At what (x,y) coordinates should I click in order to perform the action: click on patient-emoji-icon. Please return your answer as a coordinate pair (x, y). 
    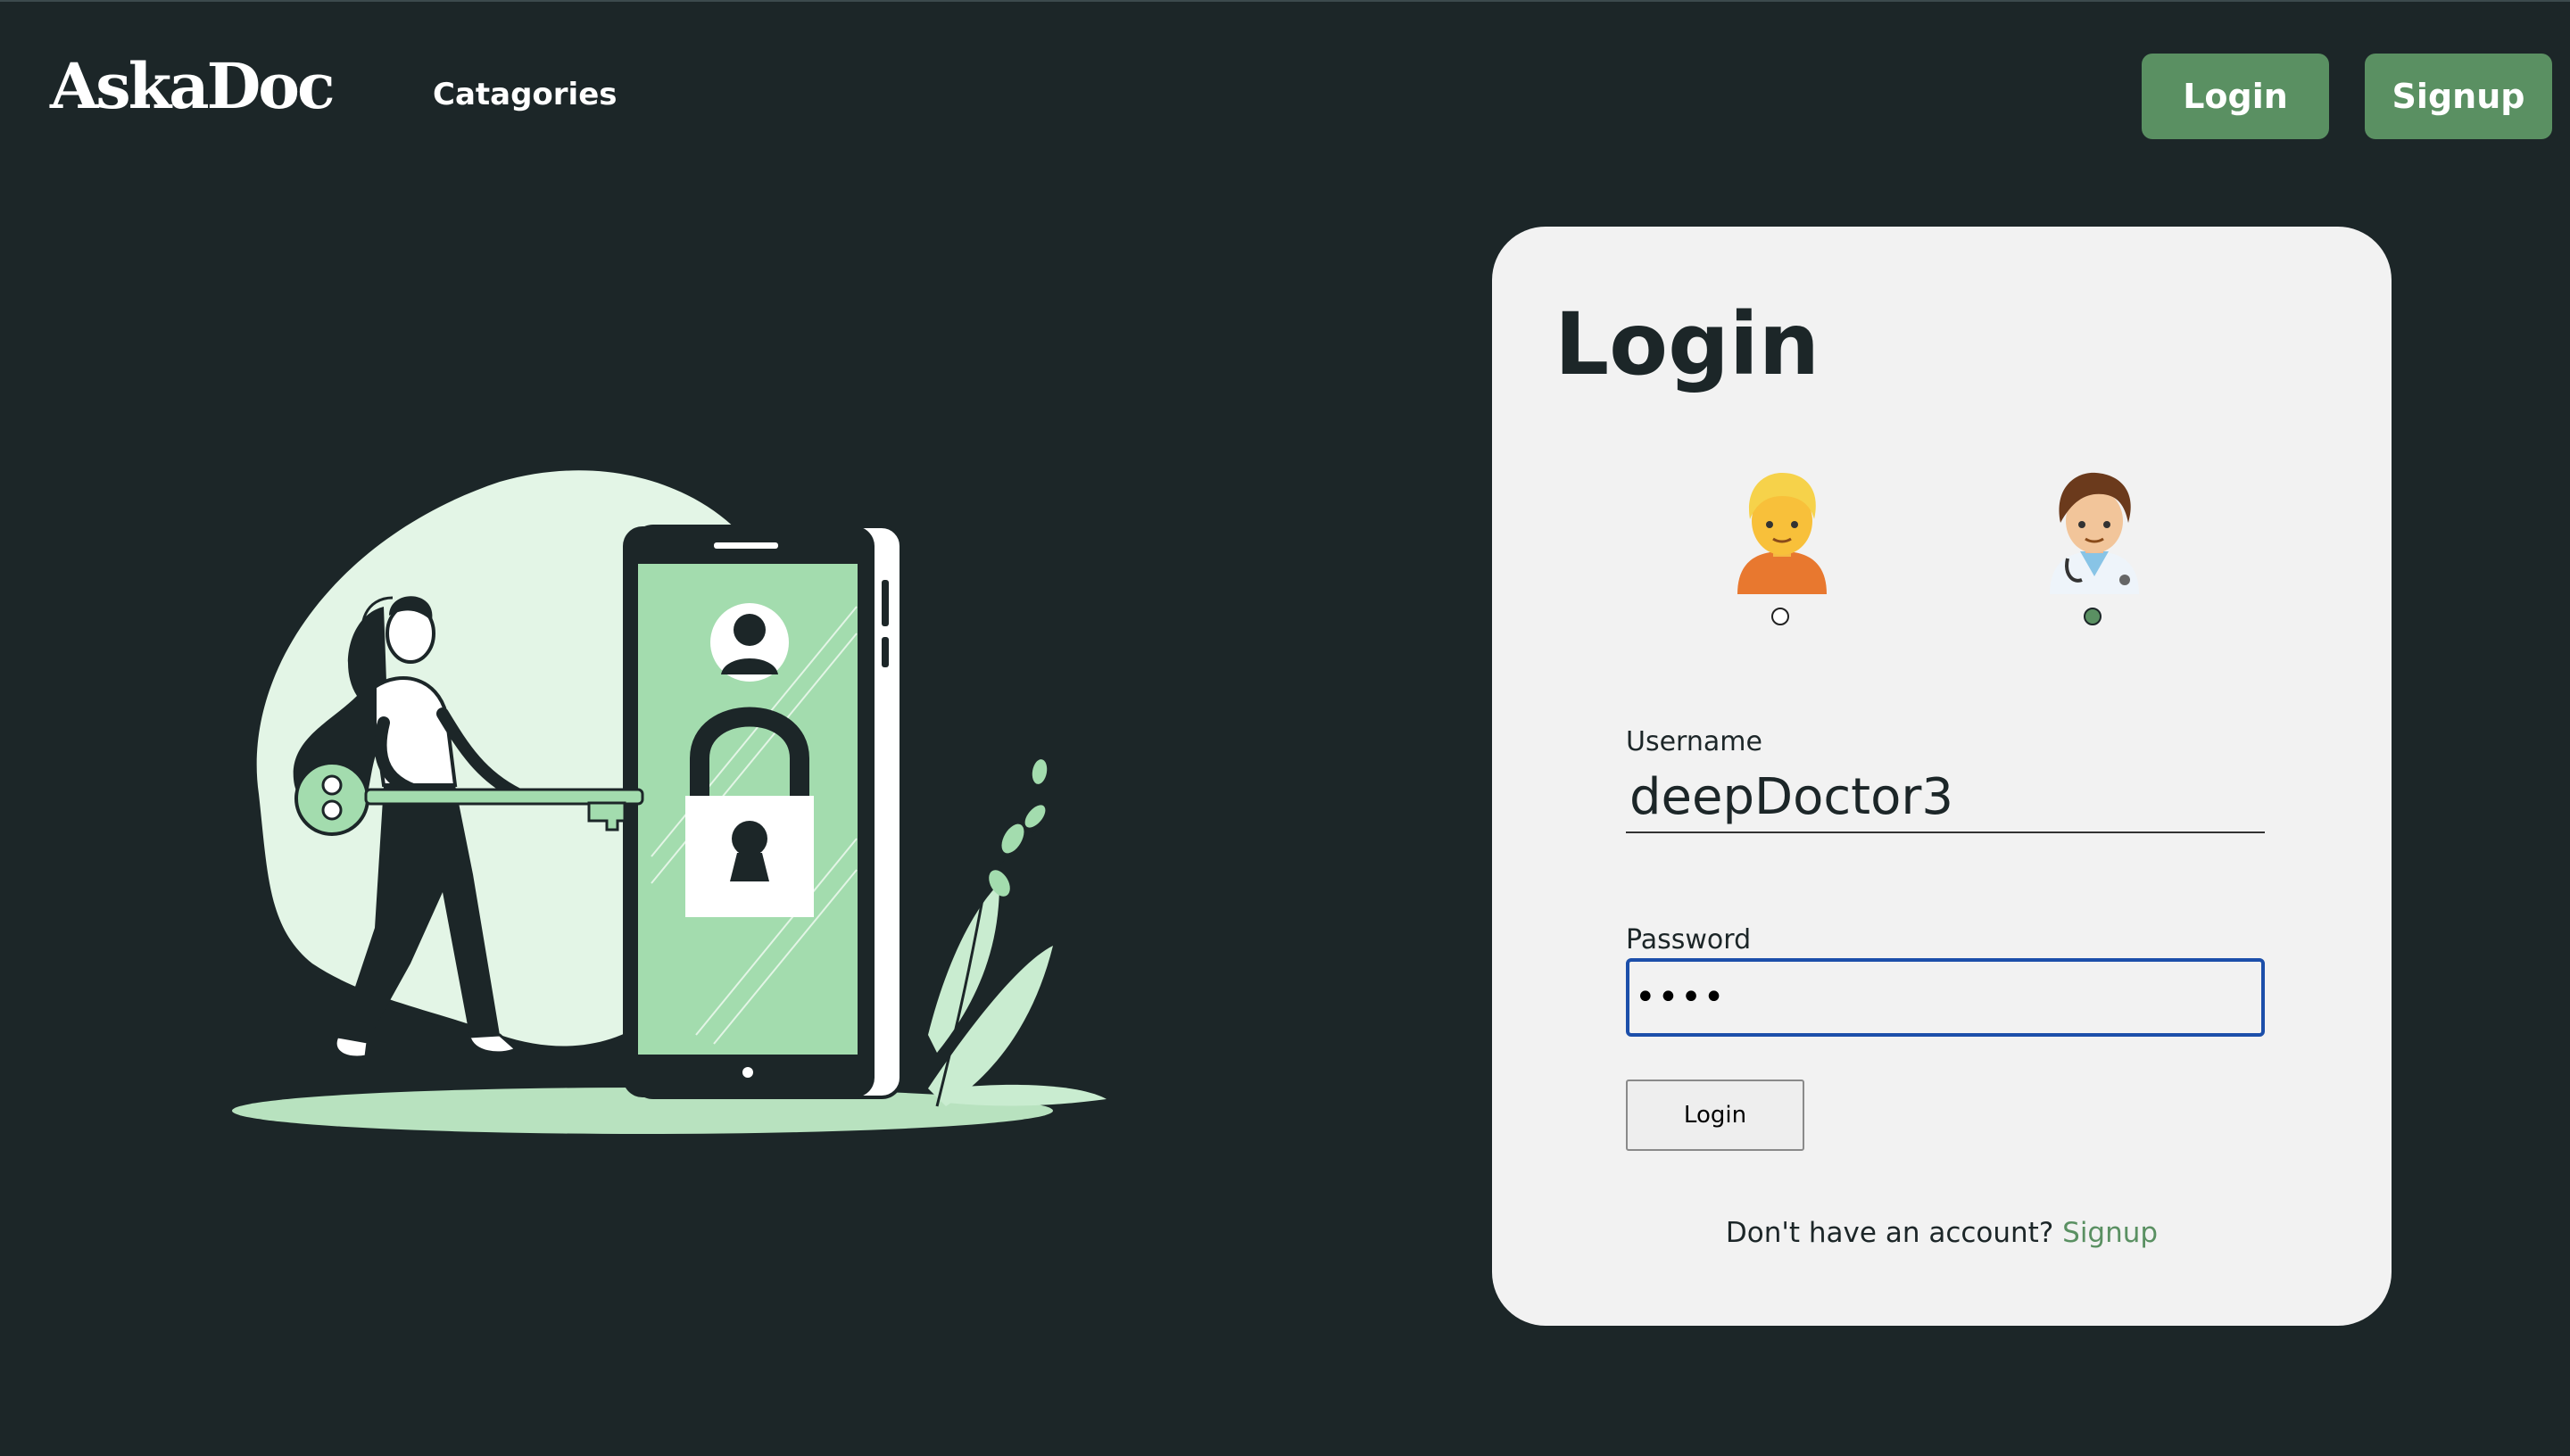
    Looking at the image, I should click on (1782, 534).